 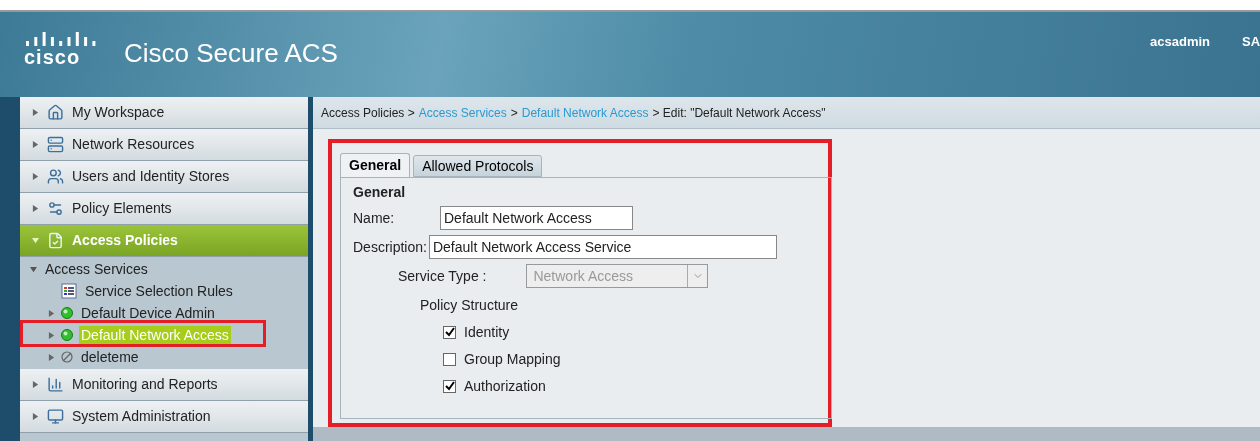 What do you see at coordinates (375, 165) in the screenshot?
I see `tab: General` at bounding box center [375, 165].